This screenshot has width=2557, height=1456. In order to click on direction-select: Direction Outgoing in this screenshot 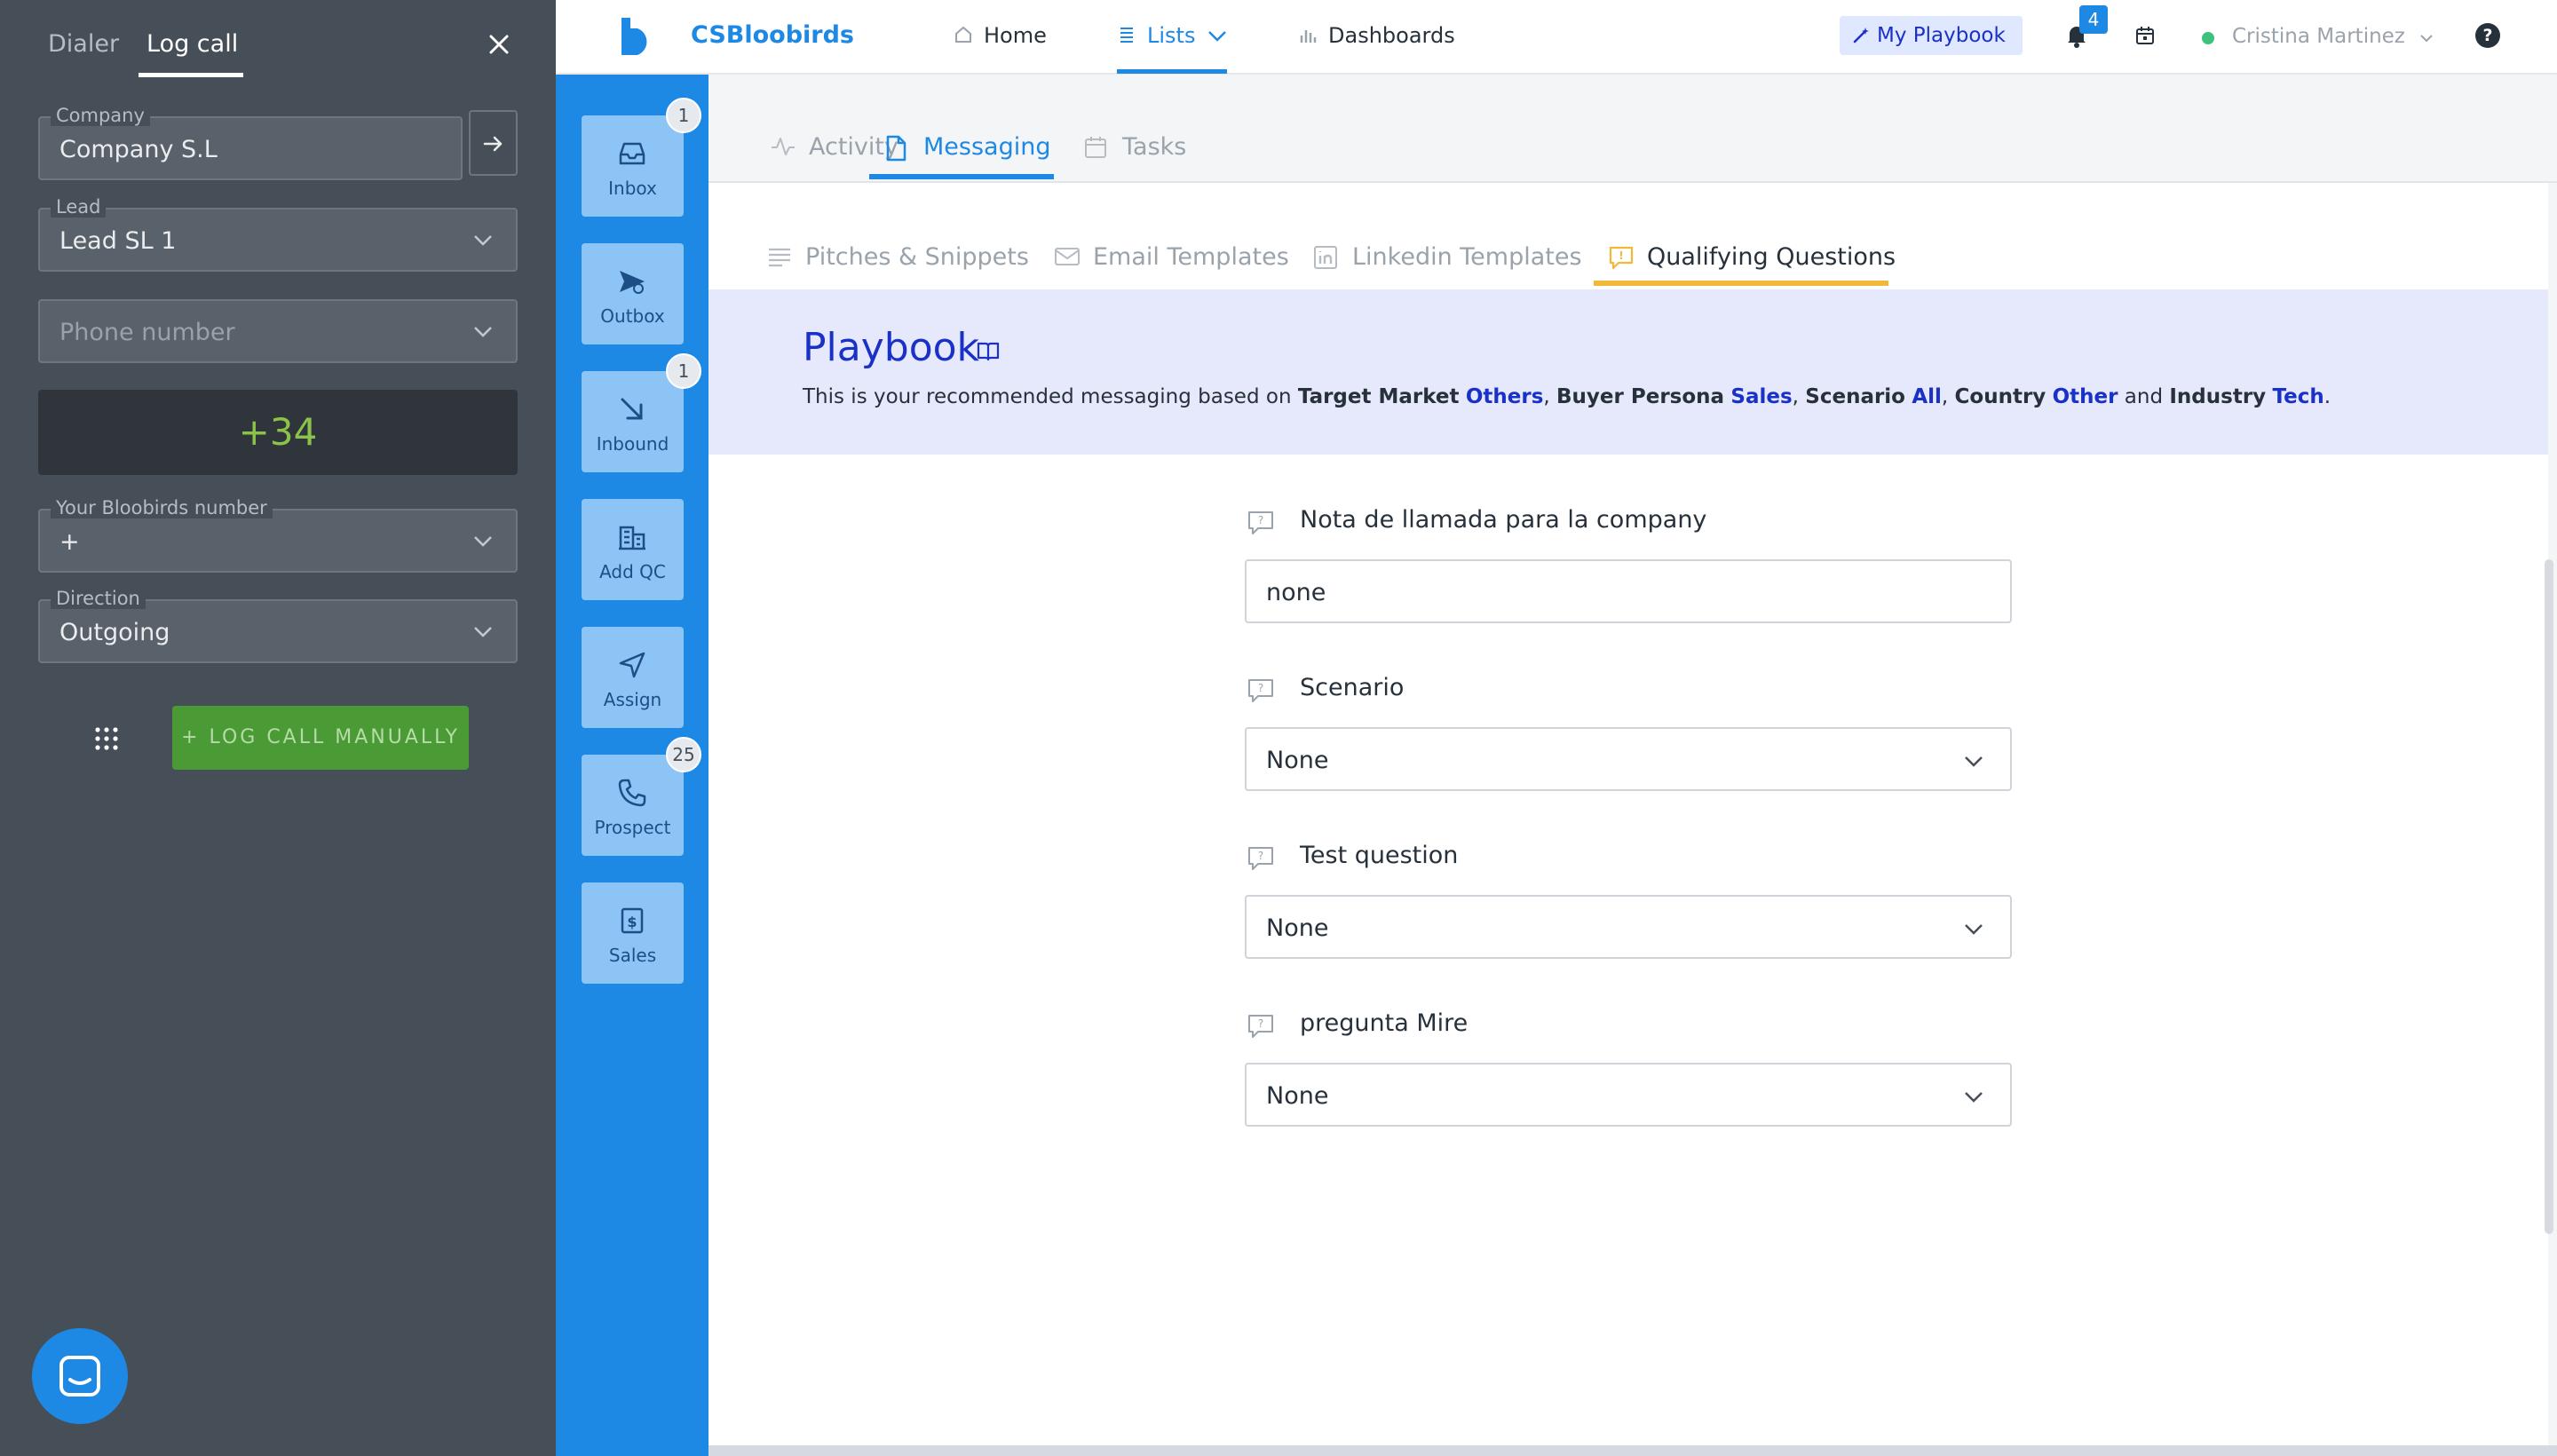, I will do `click(278, 625)`.